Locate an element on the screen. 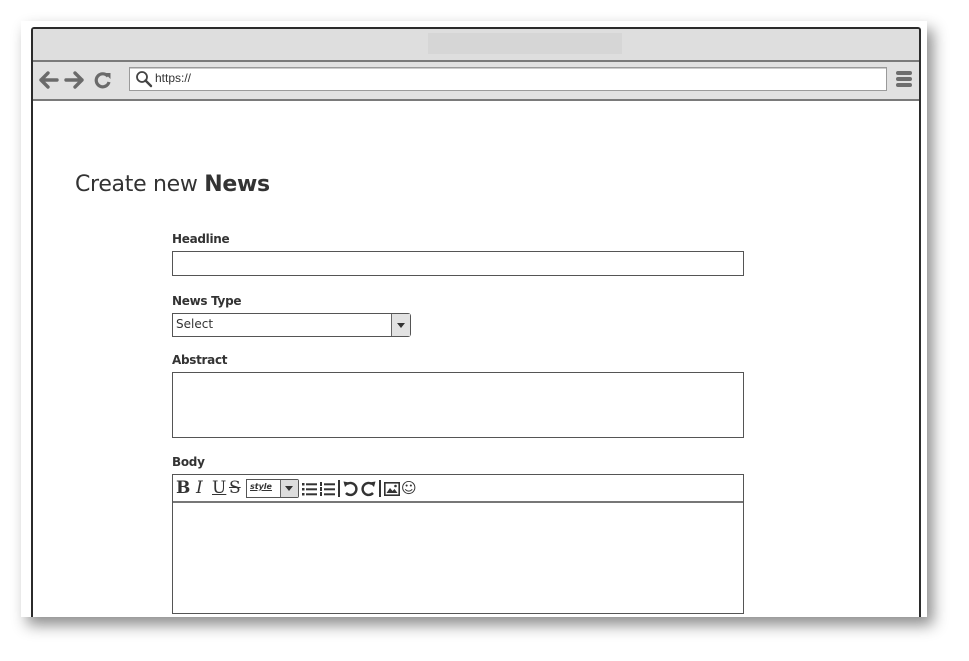 This screenshot has height=661, width=969. body-editor-content is located at coordinates (458, 558).